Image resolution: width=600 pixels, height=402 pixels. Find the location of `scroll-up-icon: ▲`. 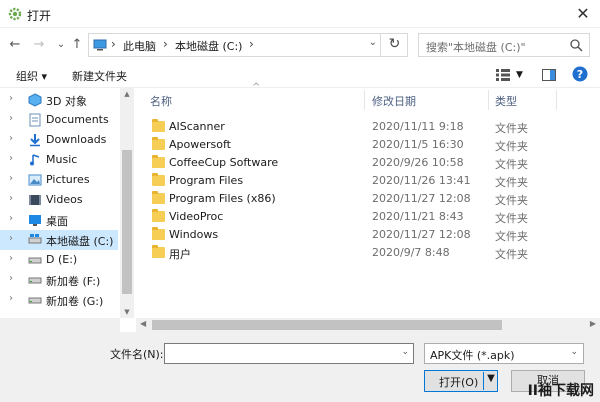

scroll-up-icon: ▲ is located at coordinates (127, 94).